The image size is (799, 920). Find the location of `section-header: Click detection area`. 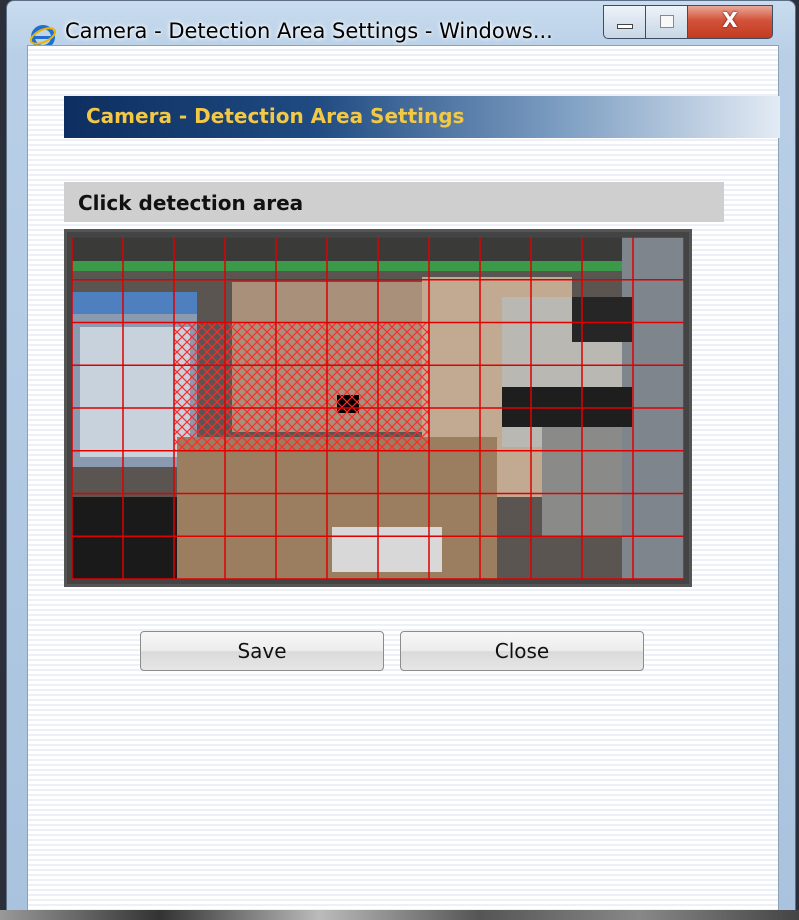

section-header: Click detection area is located at coordinates (394, 202).